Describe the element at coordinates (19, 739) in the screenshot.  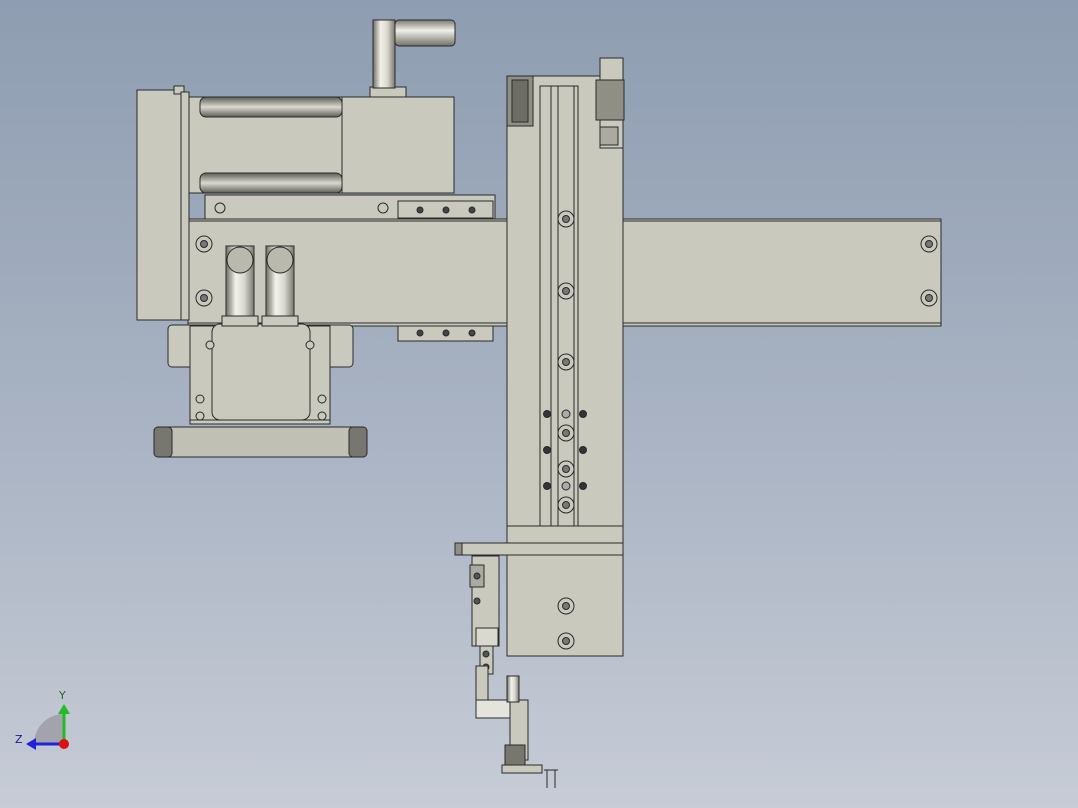
I see `triad-z-label: Z` at that location.